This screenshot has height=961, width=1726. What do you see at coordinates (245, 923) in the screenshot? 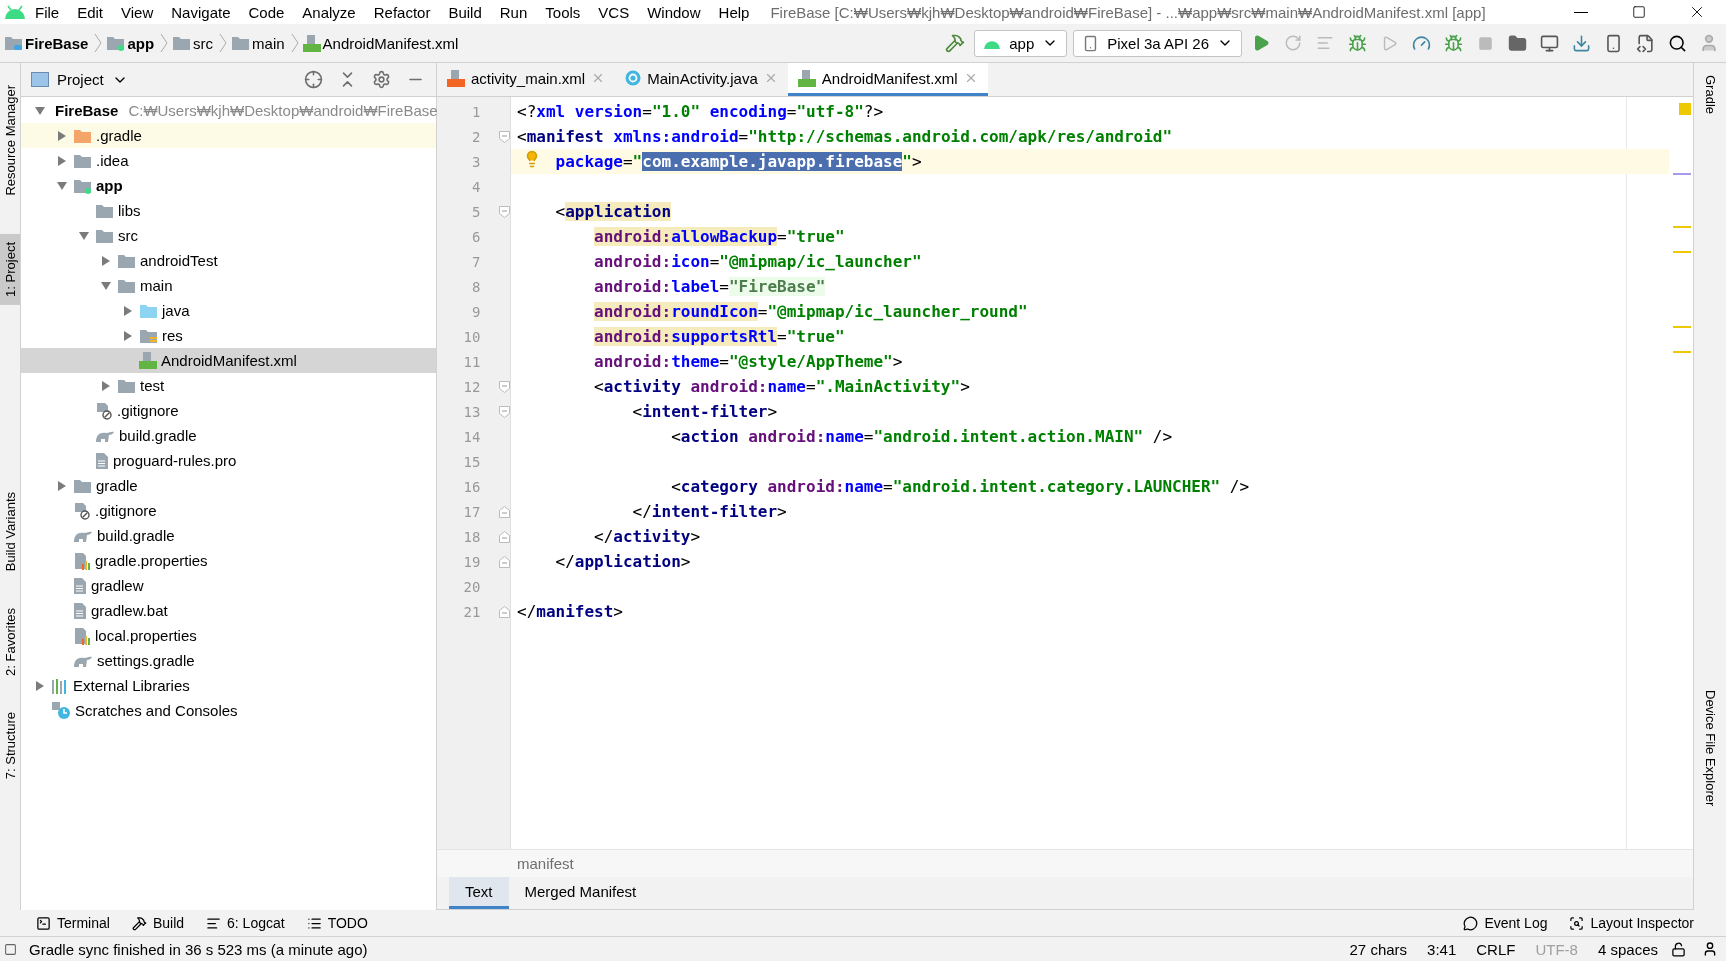
I see `tool-window-button: 6: Logcat` at bounding box center [245, 923].